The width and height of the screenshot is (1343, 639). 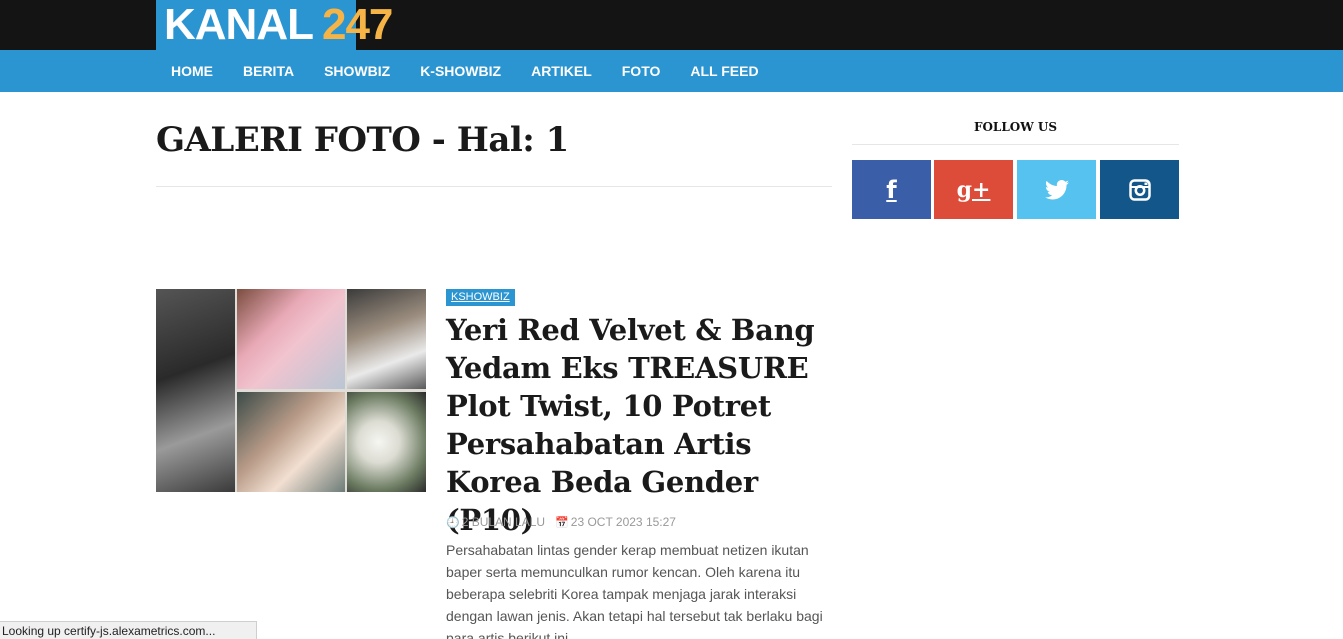 What do you see at coordinates (503, 522) in the screenshot?
I see `relative-time: 2 BULAN LALU` at bounding box center [503, 522].